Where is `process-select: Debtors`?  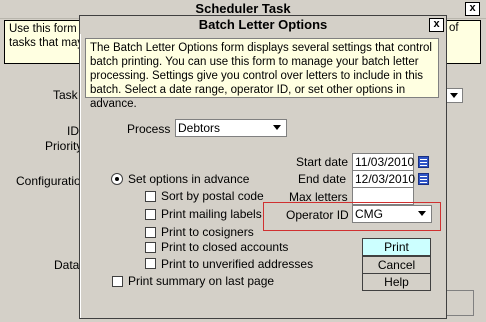 process-select: Debtors is located at coordinates (231, 128).